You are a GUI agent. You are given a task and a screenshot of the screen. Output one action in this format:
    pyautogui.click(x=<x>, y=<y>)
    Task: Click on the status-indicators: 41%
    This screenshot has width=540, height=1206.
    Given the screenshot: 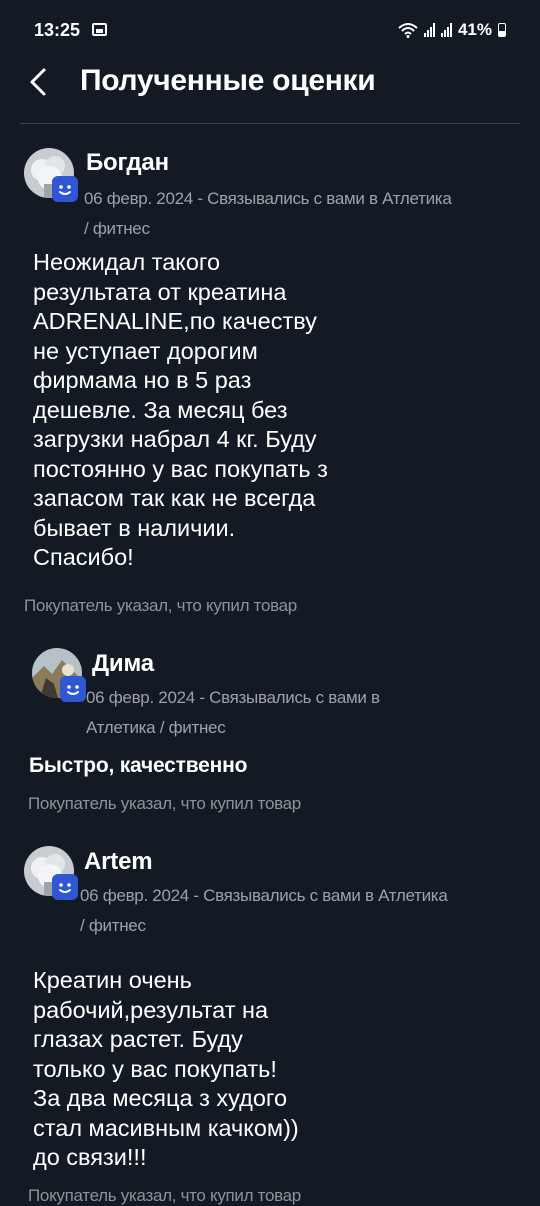 What is the action you would take?
    pyautogui.click(x=452, y=30)
    